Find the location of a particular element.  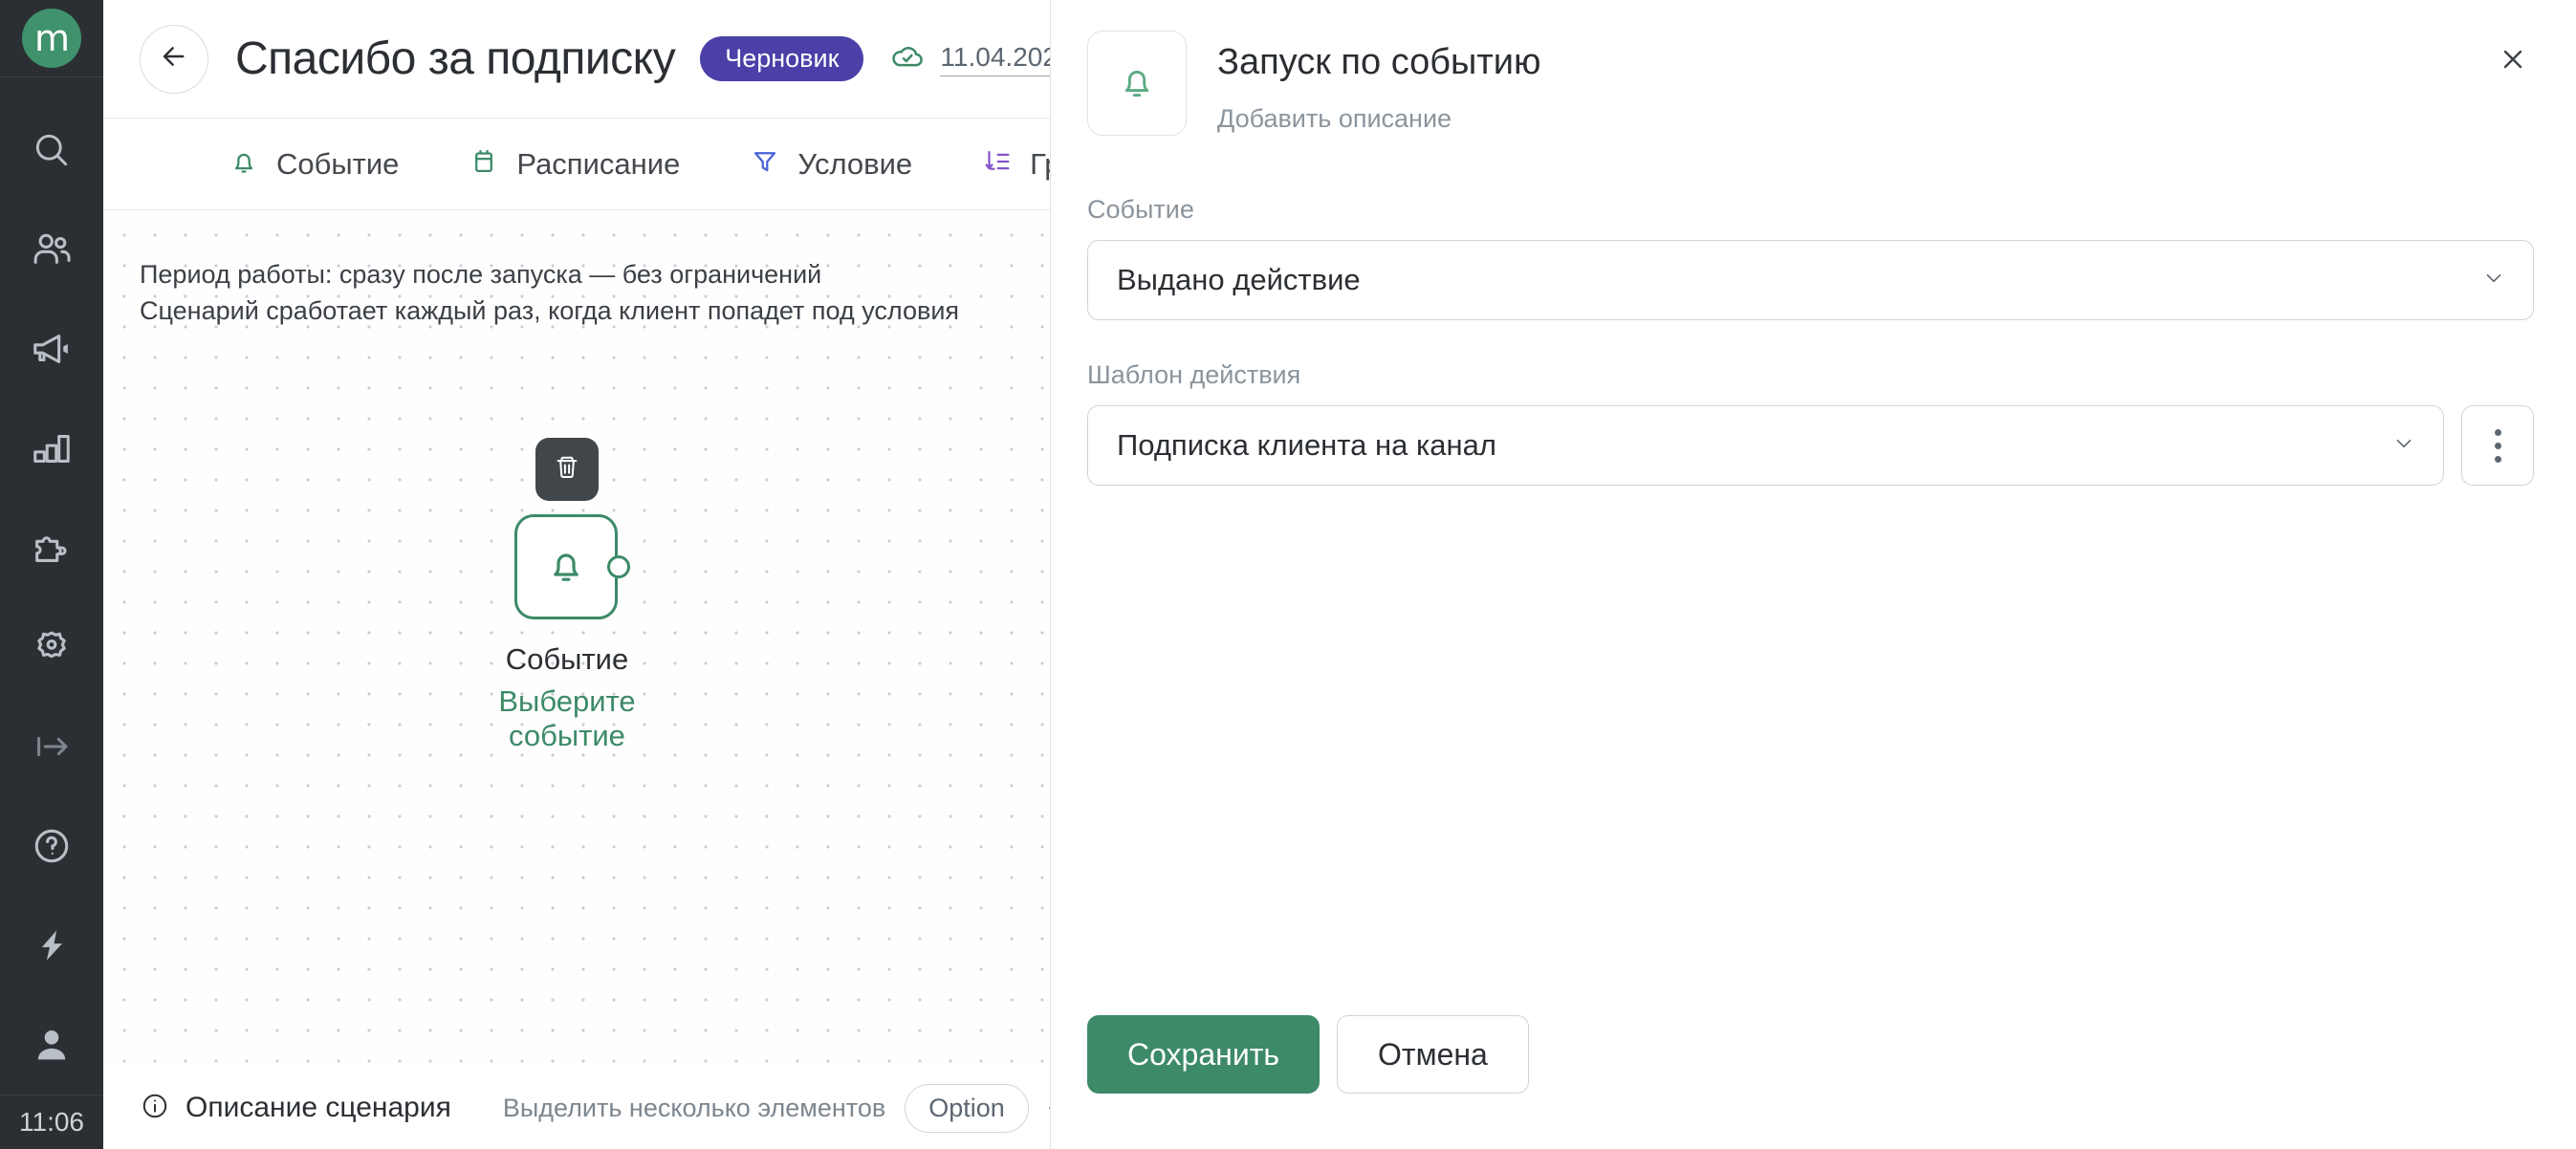

search-icon is located at coordinates (52, 150).